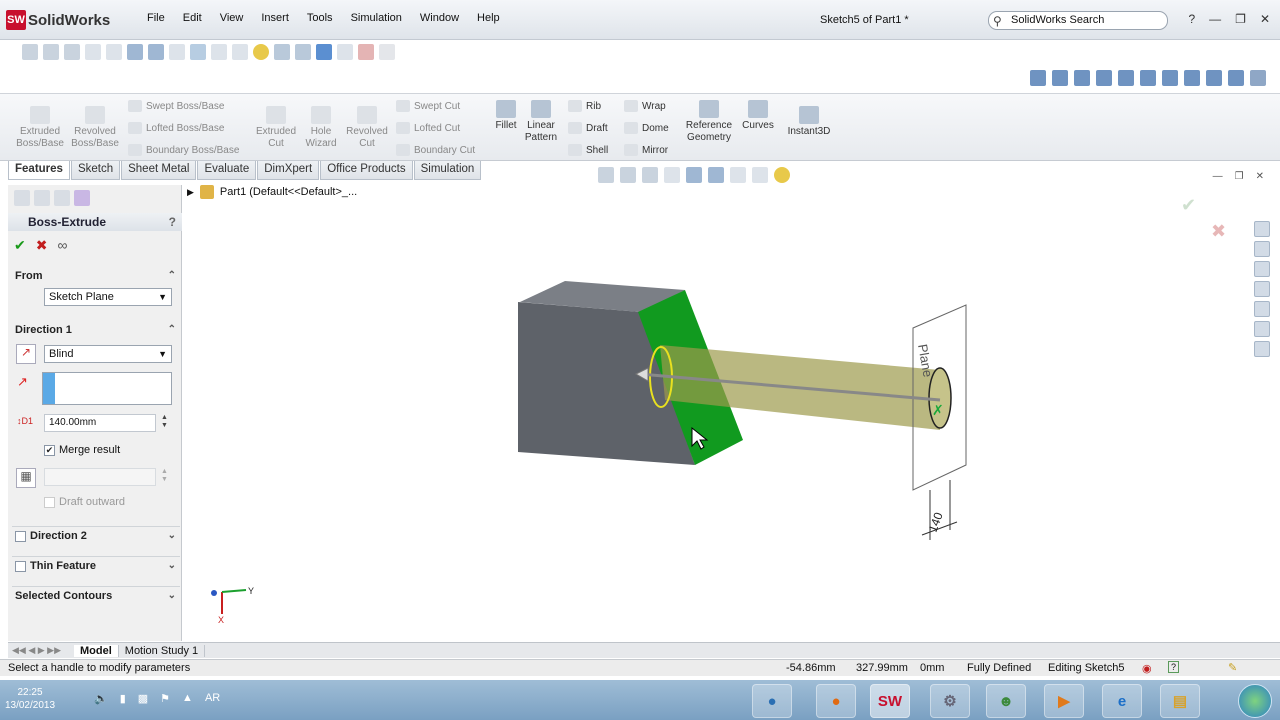 The height and width of the screenshot is (720, 1280). I want to click on zoom-fit-icon, so click(30, 52).